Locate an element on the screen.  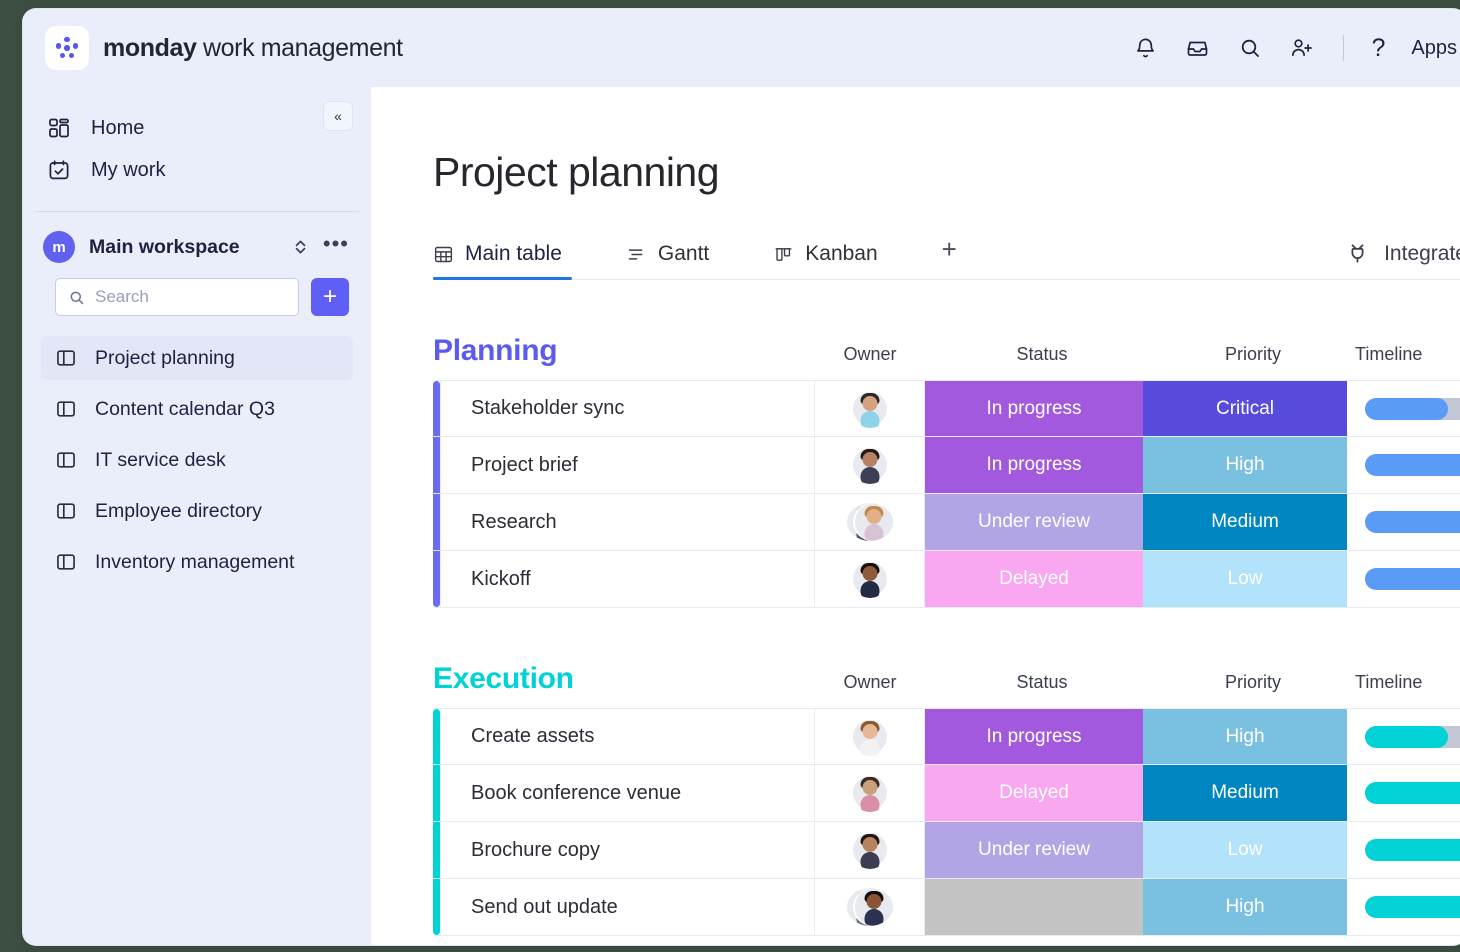
inbox-icon is located at coordinates (1198, 48).